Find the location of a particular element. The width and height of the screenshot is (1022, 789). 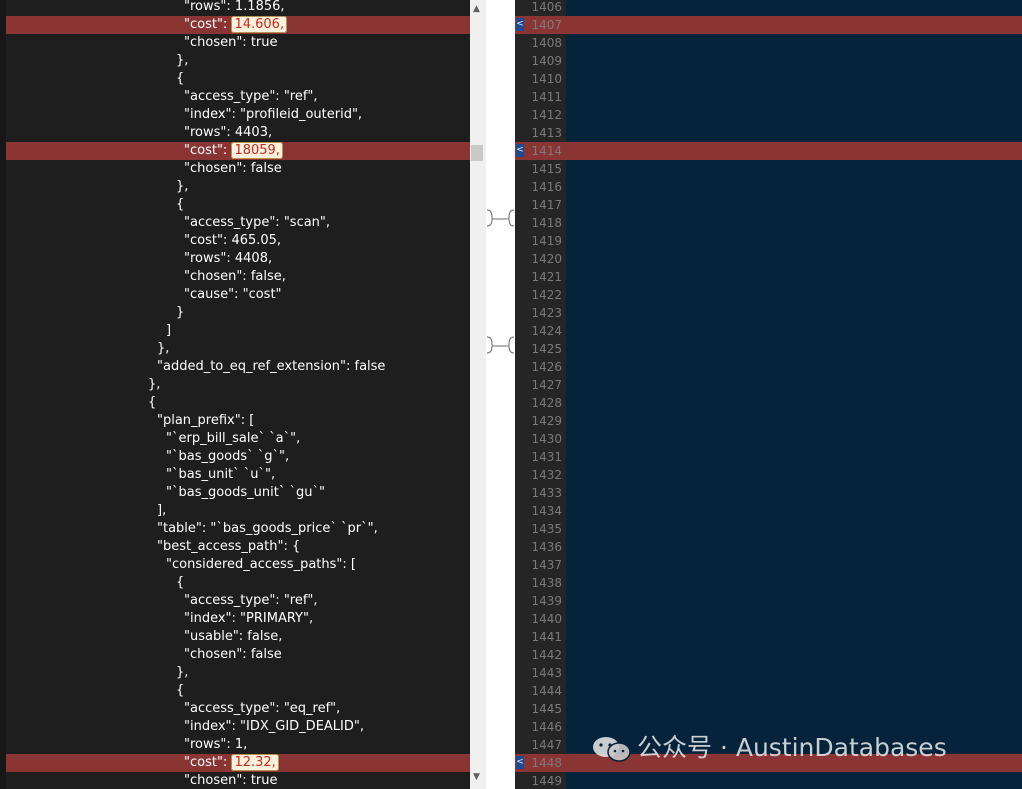

line-number: 1419 is located at coordinates (546, 241).